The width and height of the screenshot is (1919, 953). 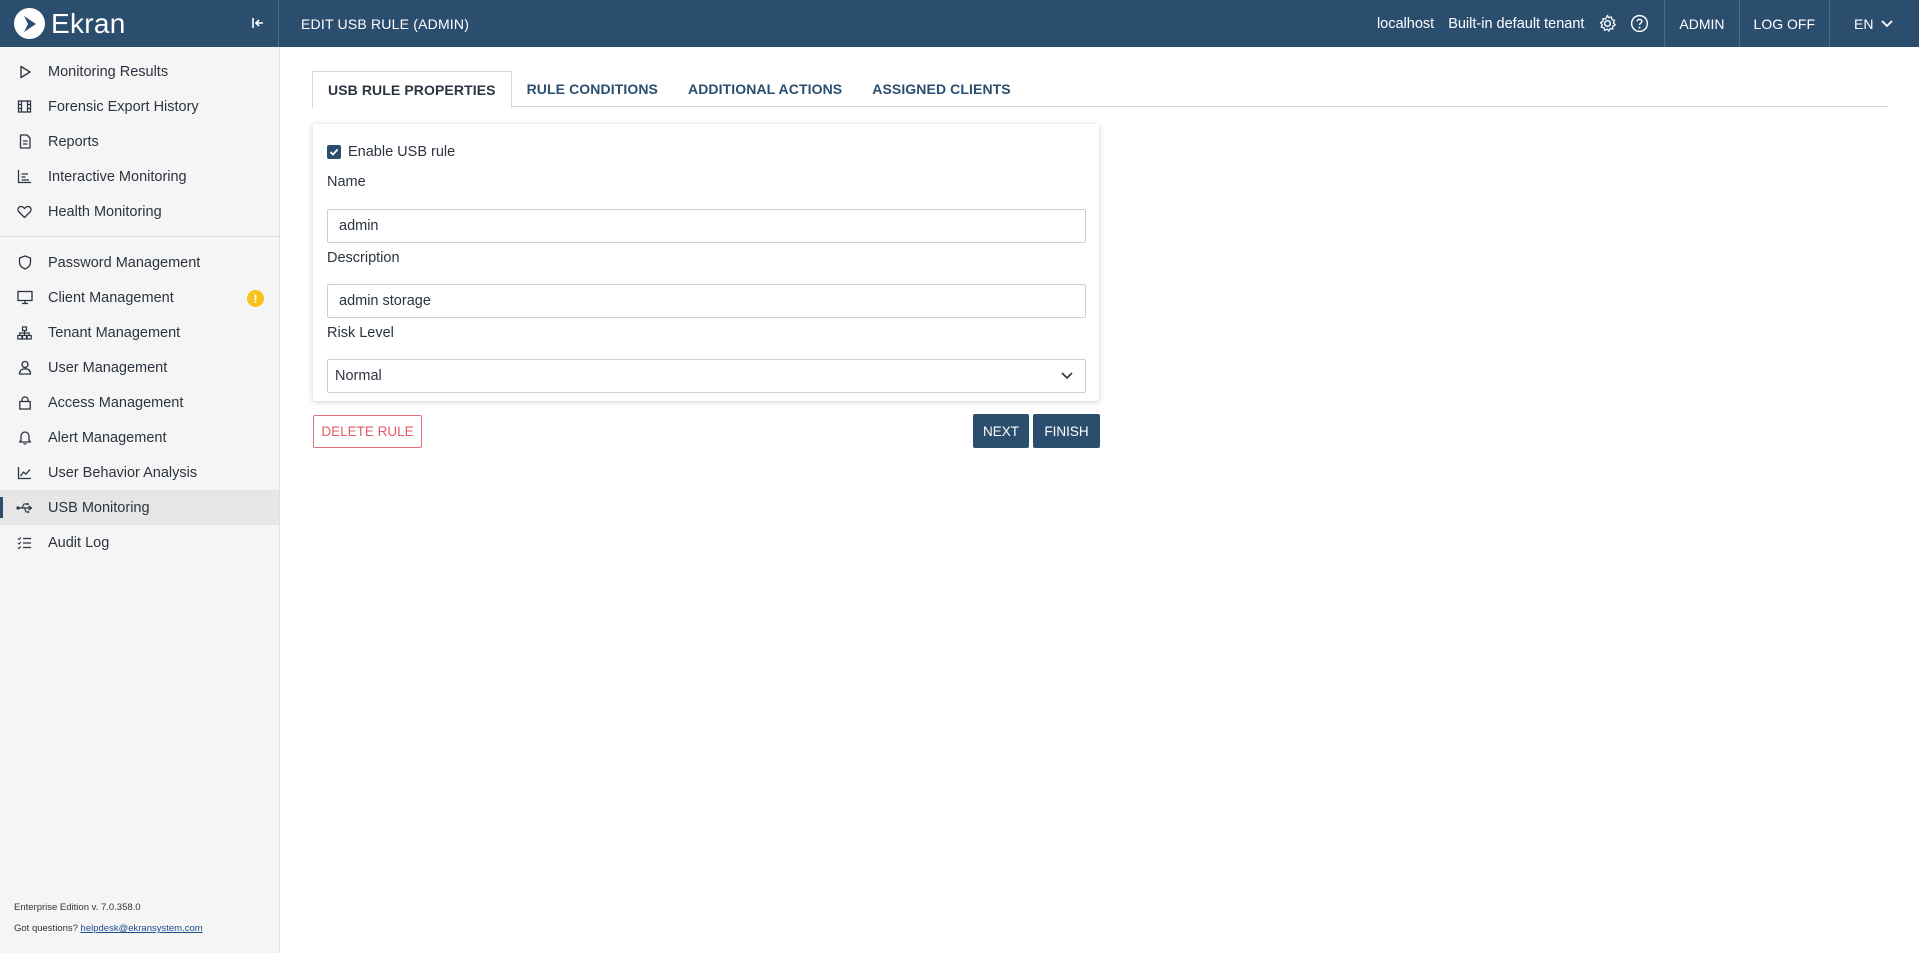 I want to click on sidebar-item-audit-log: Audit Log, so click(x=139, y=542).